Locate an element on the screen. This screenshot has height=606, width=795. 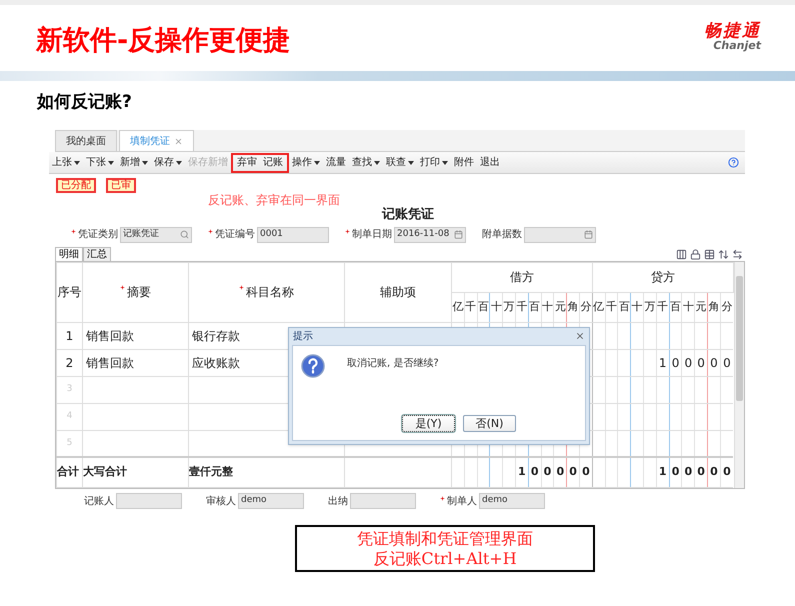
table-icon is located at coordinates (709, 254).